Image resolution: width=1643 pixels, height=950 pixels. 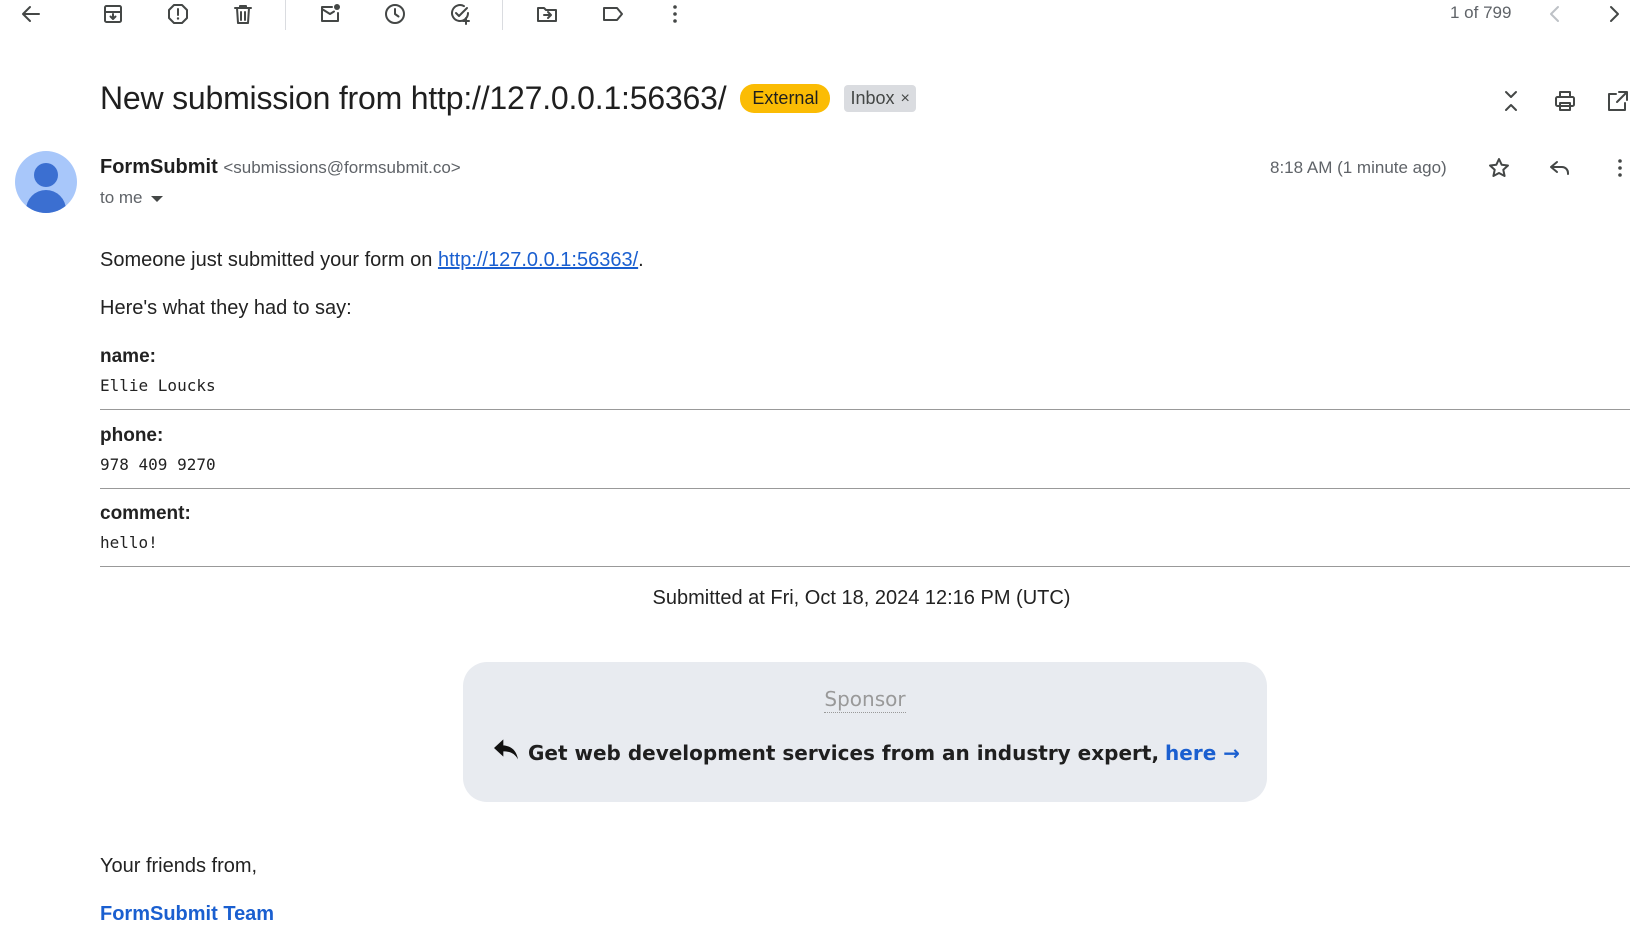 What do you see at coordinates (1555, 17) in the screenshot?
I see `newer-chevron-icon` at bounding box center [1555, 17].